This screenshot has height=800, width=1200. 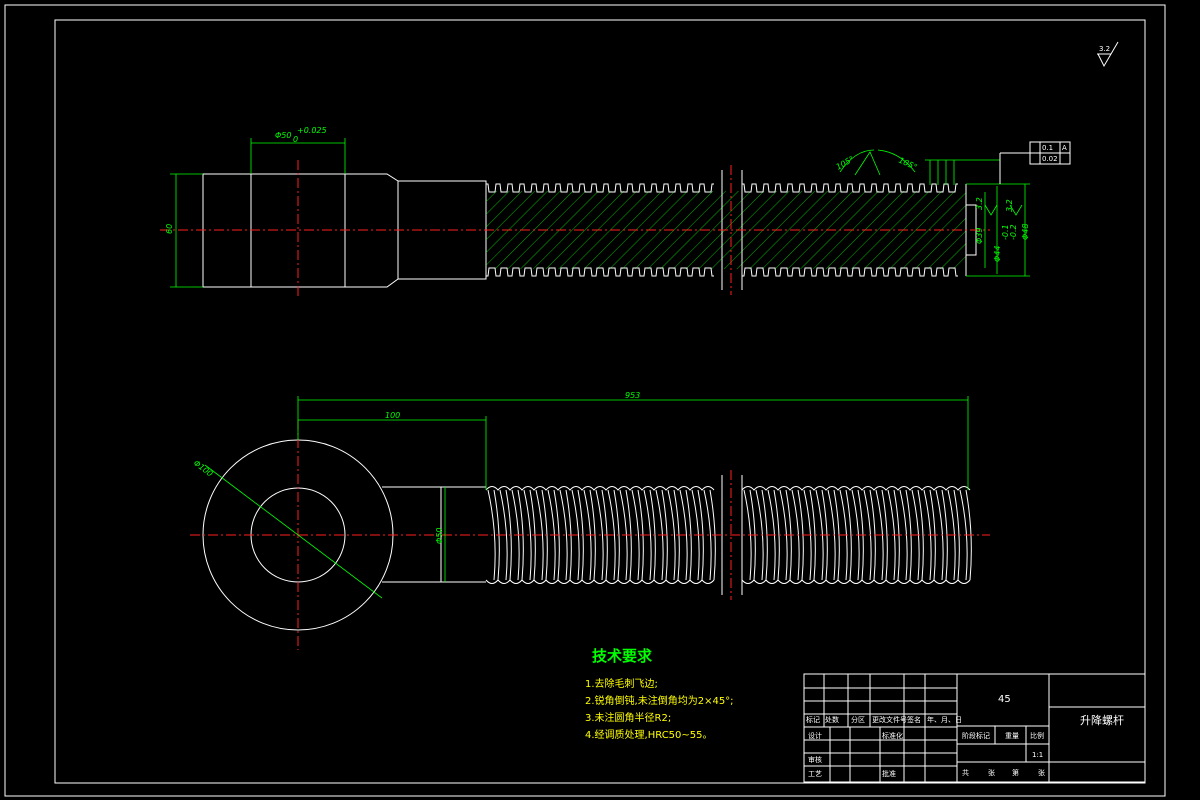 I want to click on dim-bore-tol: +0.025, so click(x=312, y=130).